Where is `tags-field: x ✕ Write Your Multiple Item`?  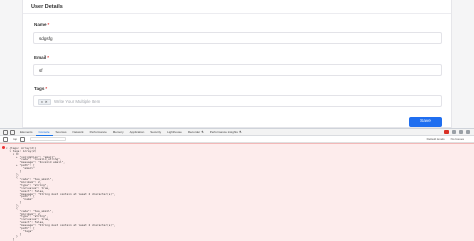 tags-field: x ✕ Write Your Multiple Item is located at coordinates (237, 101).